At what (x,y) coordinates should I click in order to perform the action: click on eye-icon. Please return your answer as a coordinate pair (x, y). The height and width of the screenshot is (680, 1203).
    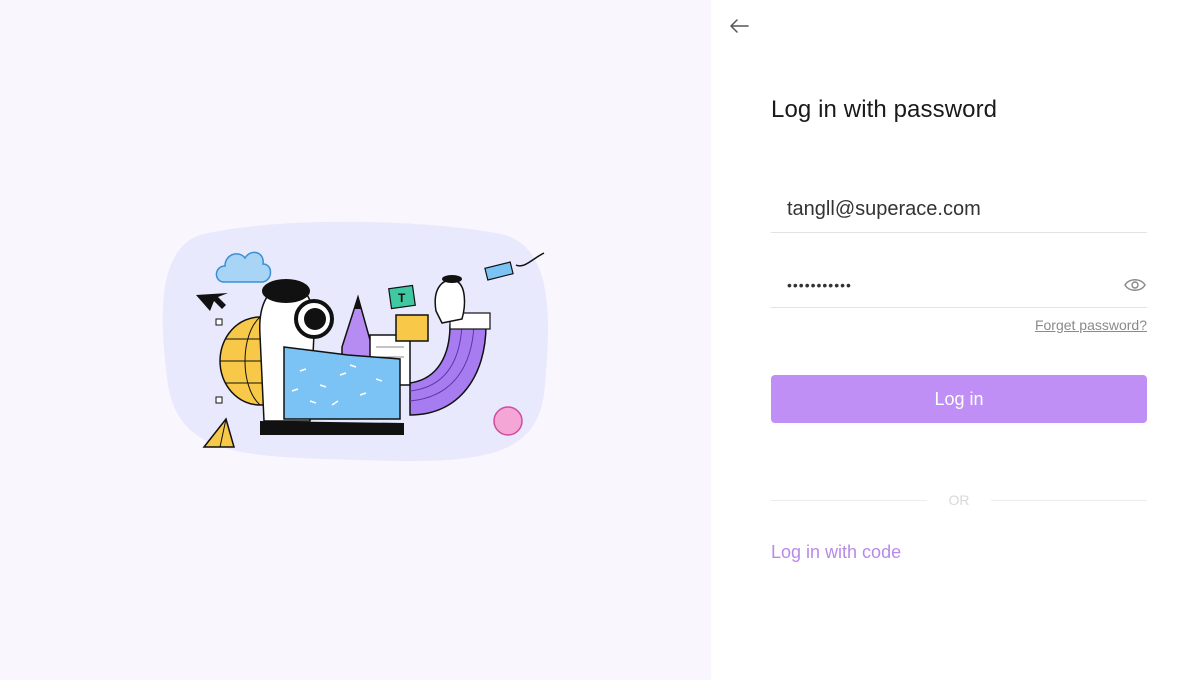
    Looking at the image, I should click on (1135, 285).